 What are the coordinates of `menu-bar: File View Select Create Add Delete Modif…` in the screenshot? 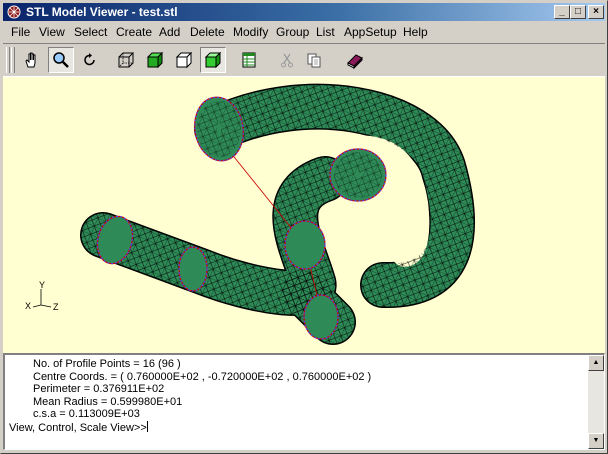 It's located at (304, 32).